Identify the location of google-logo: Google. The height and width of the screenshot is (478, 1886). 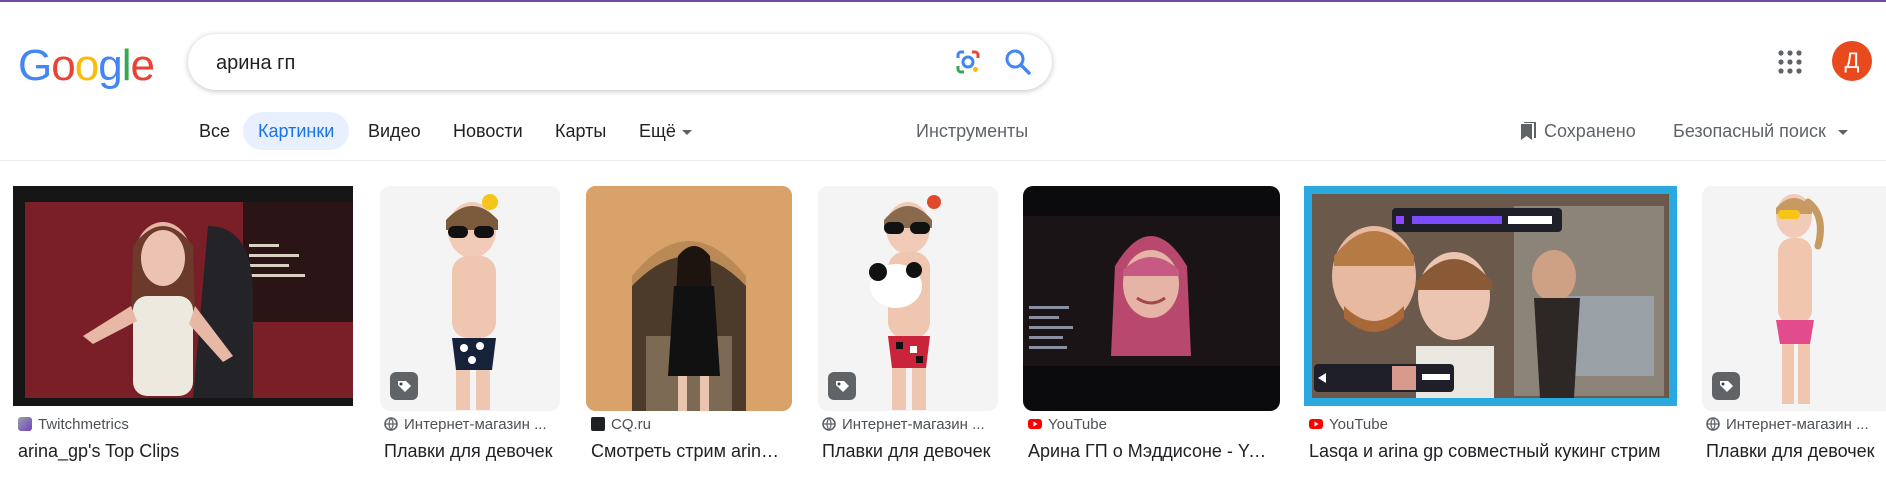
(86, 65).